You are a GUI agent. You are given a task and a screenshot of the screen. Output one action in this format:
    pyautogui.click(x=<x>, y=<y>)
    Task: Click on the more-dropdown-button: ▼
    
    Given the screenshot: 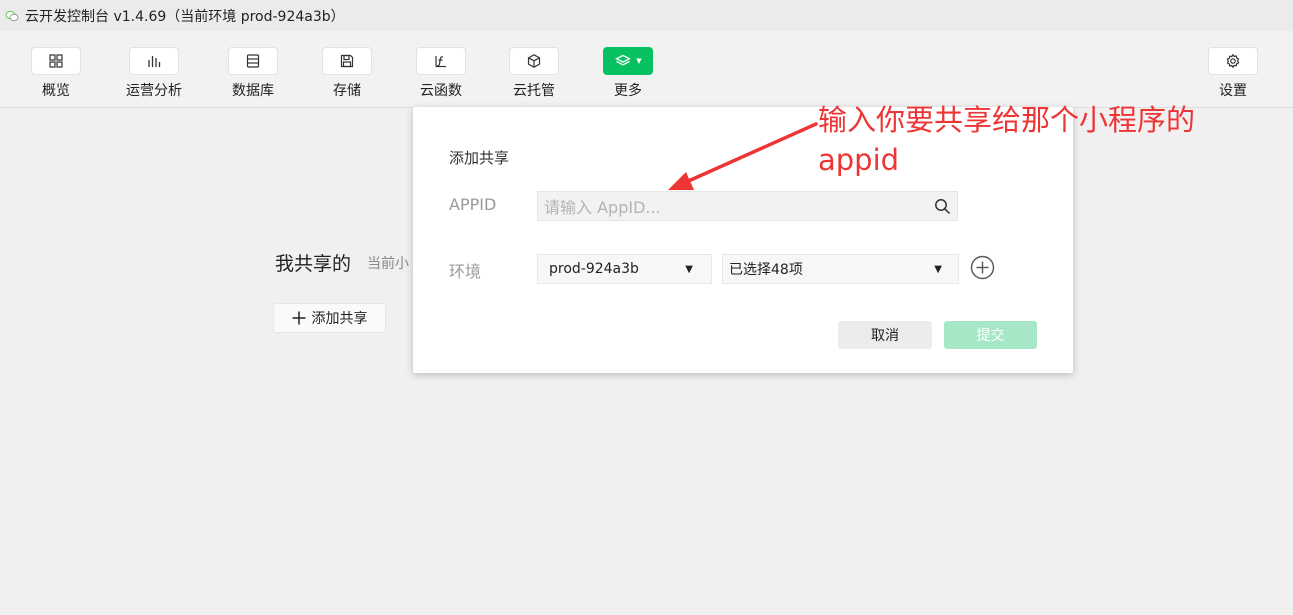 What is the action you would take?
    pyautogui.click(x=628, y=61)
    